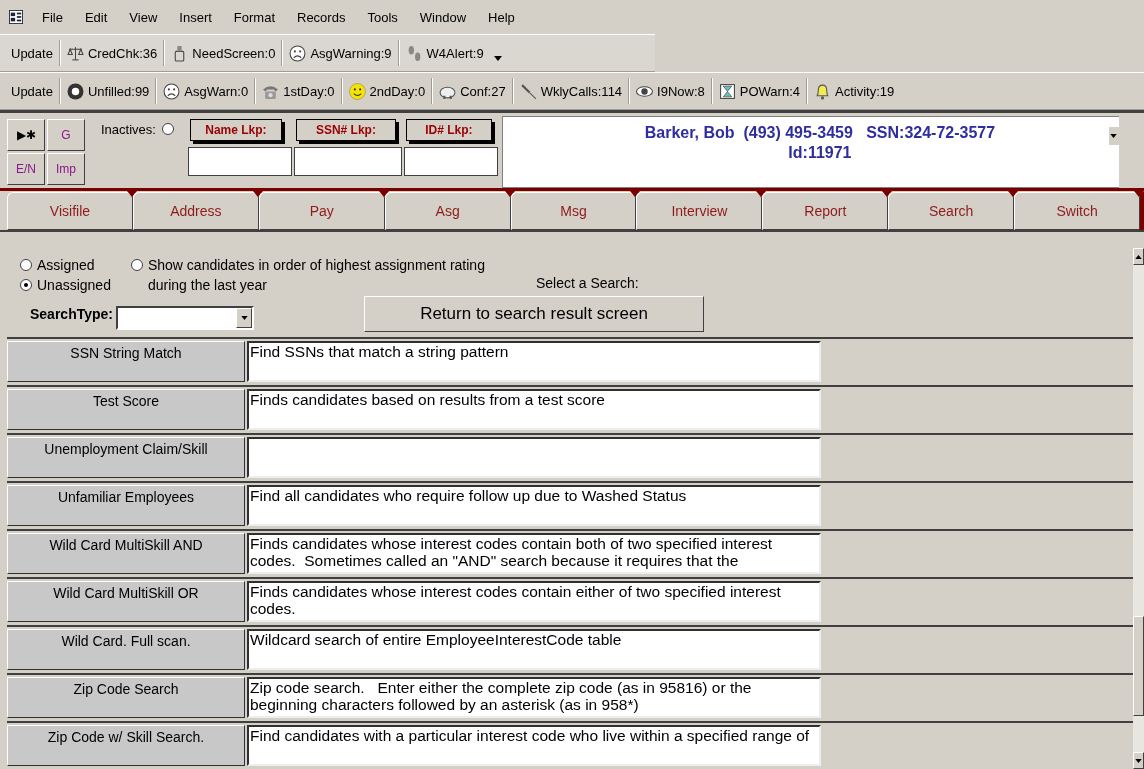  I want to click on menu-item: Records, so click(321, 17).